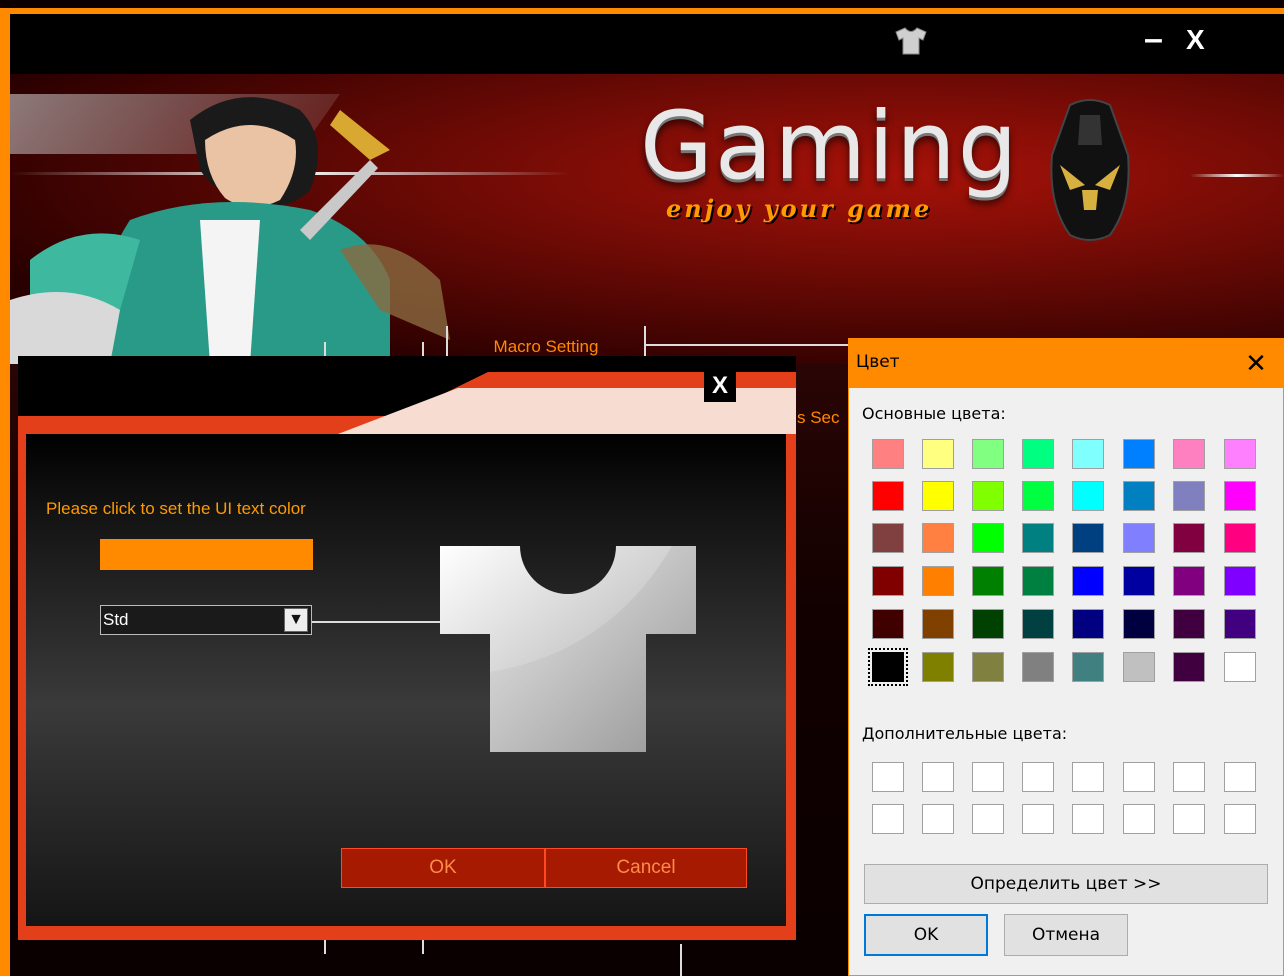 This screenshot has height=976, width=1284. I want to click on color-prompt-text: Please click to set the UI text color, so click(176, 508).